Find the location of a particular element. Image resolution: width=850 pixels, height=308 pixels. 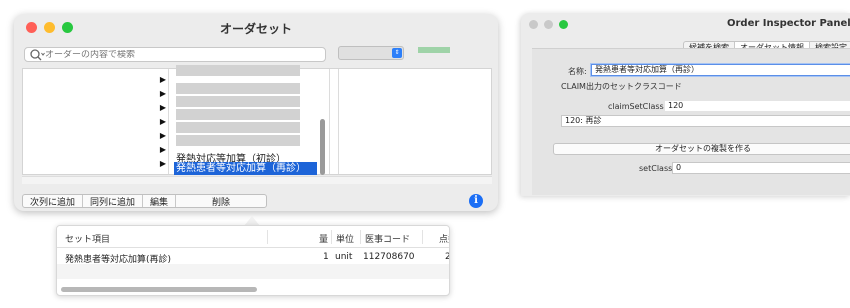

delete-button: 削除 is located at coordinates (221, 201).